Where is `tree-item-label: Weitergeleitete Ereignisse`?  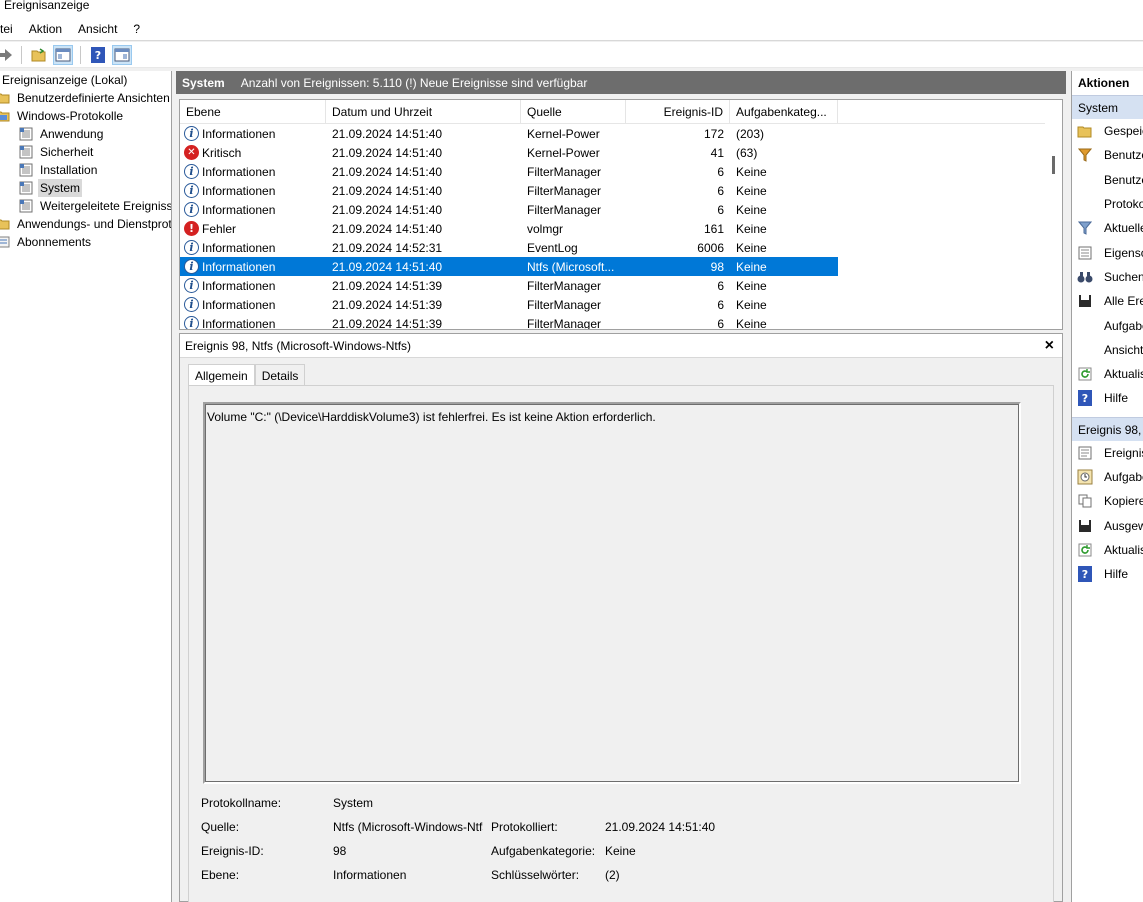
tree-item-label: Weitergeleitete Ereignisse is located at coordinates (106, 206).